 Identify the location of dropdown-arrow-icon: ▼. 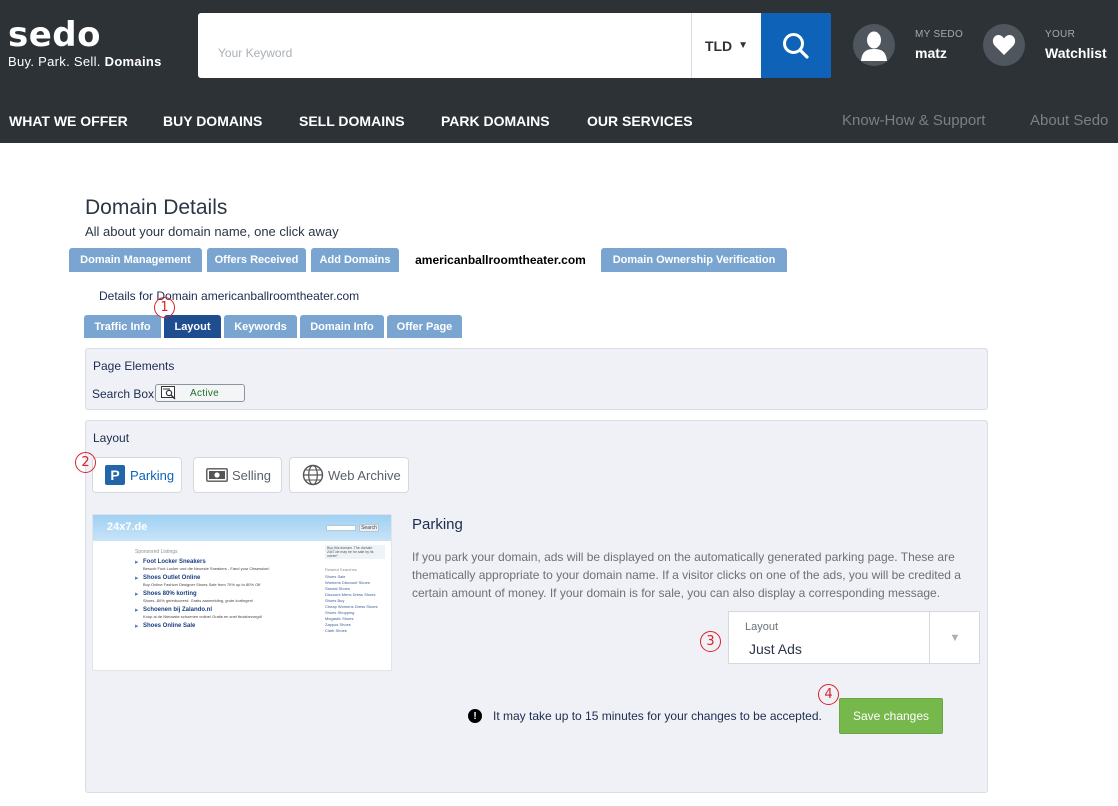
(954, 637).